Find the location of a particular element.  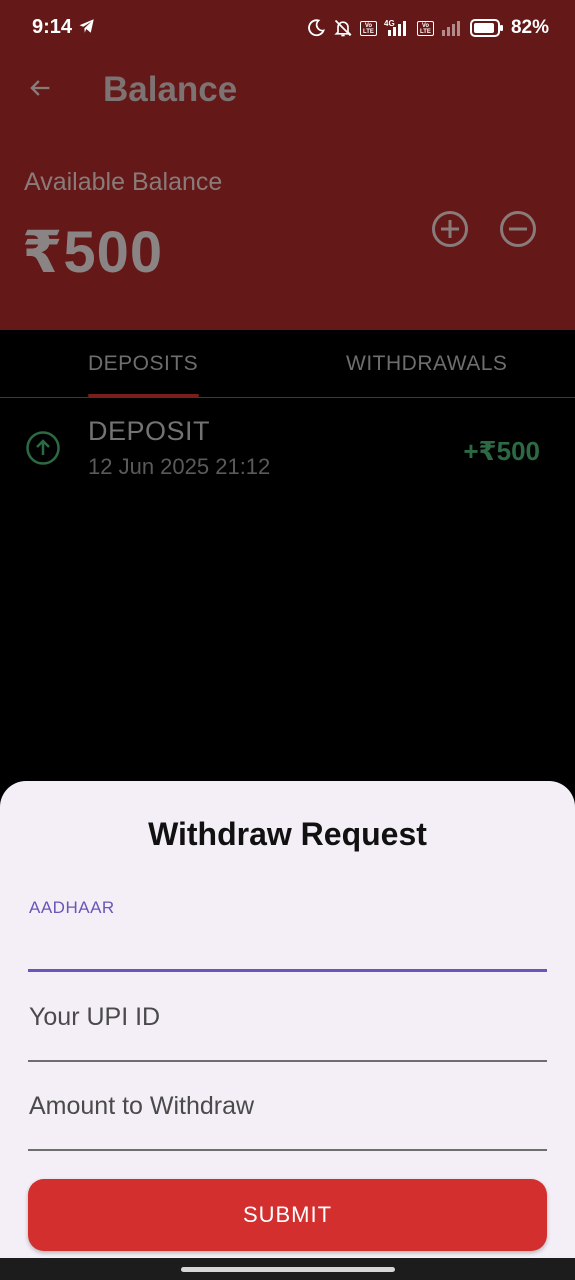

arrow-up-circle-icon is located at coordinates (43, 450).